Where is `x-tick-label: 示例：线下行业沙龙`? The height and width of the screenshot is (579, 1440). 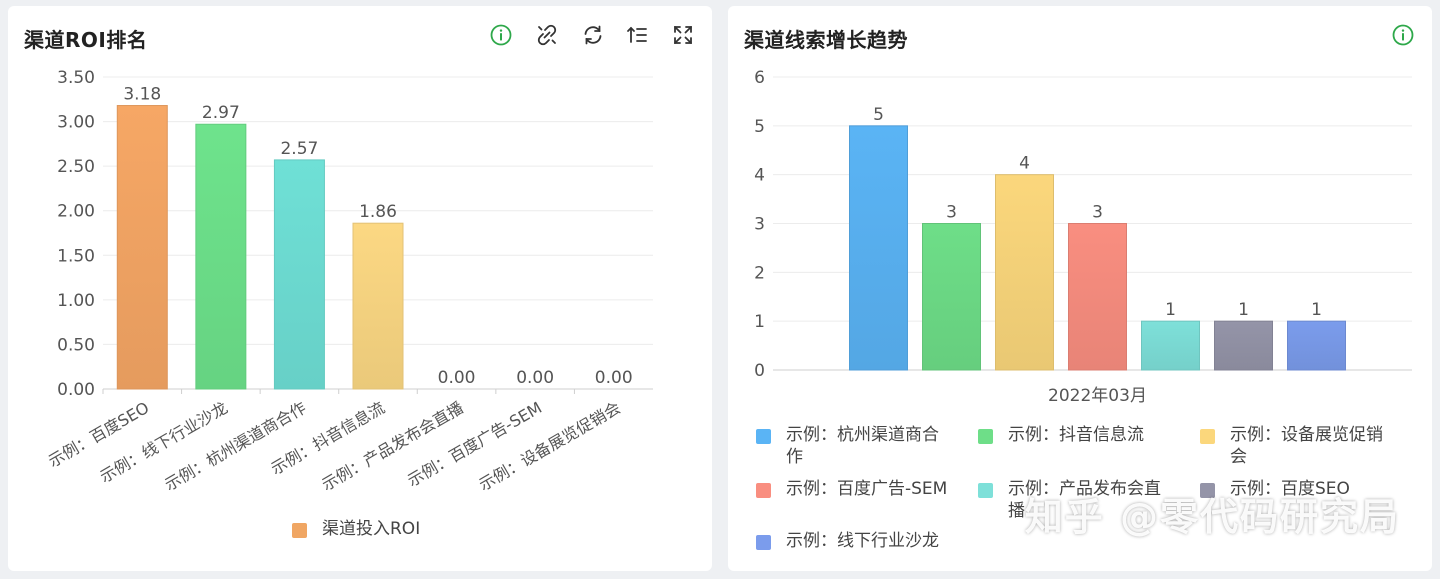
x-tick-label: 示例：线下行业沙龙 is located at coordinates (164, 442).